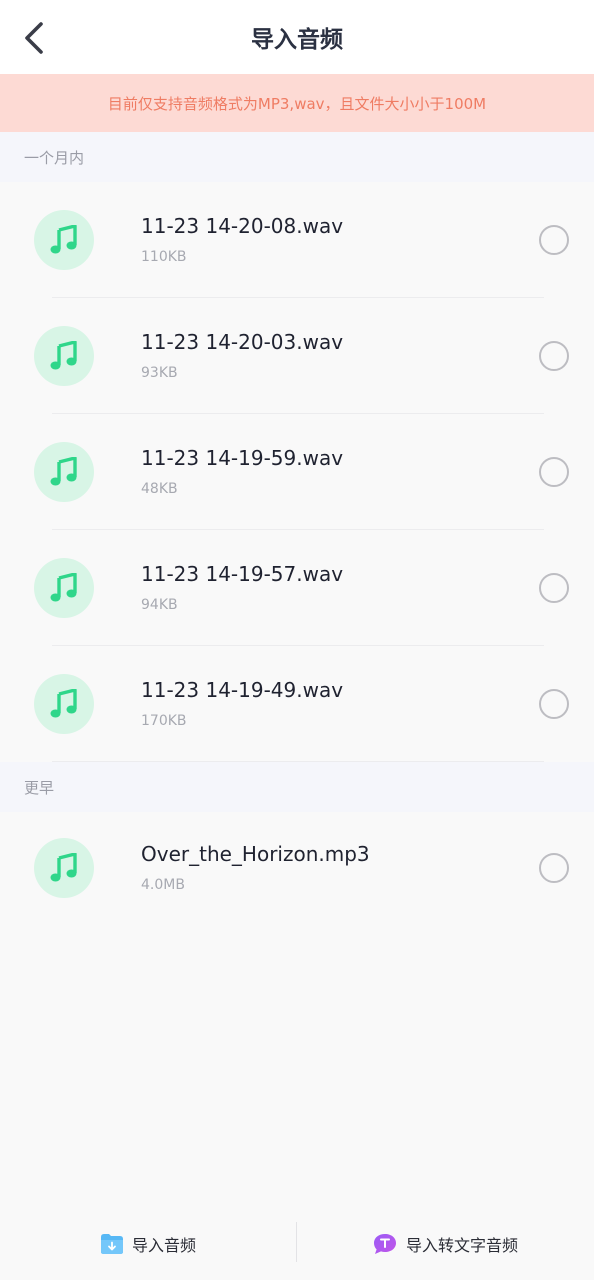 Image resolution: width=594 pixels, height=1280 pixels. What do you see at coordinates (163, 885) in the screenshot?
I see `file-size: 4.0MB` at bounding box center [163, 885].